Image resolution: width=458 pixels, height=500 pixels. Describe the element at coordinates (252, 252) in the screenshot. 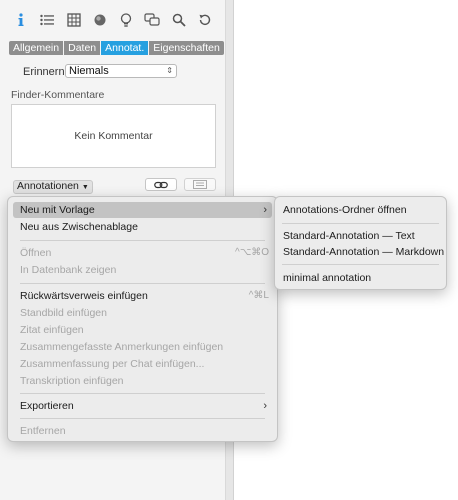

I see `menu-shortcut: ^⌥⌘O` at that location.